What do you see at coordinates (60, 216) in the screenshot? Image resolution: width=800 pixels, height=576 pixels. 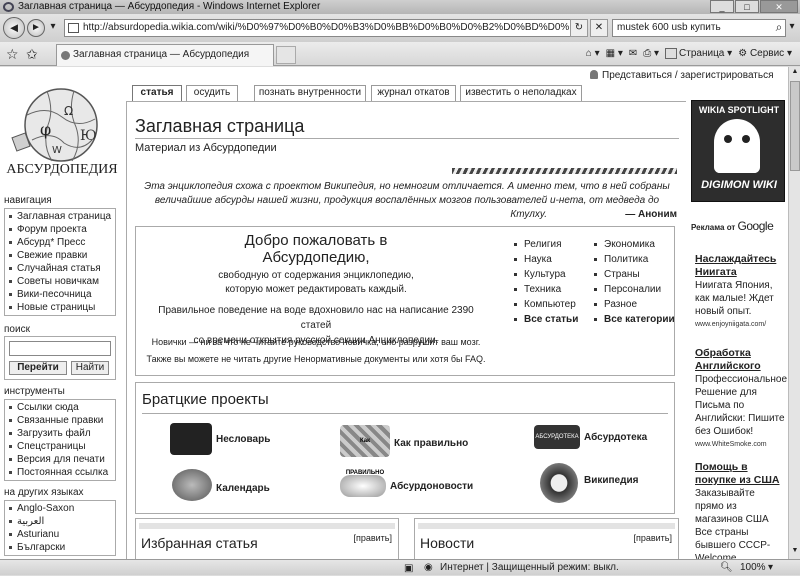 I see `nav-link-item: Заглавная страница` at bounding box center [60, 216].